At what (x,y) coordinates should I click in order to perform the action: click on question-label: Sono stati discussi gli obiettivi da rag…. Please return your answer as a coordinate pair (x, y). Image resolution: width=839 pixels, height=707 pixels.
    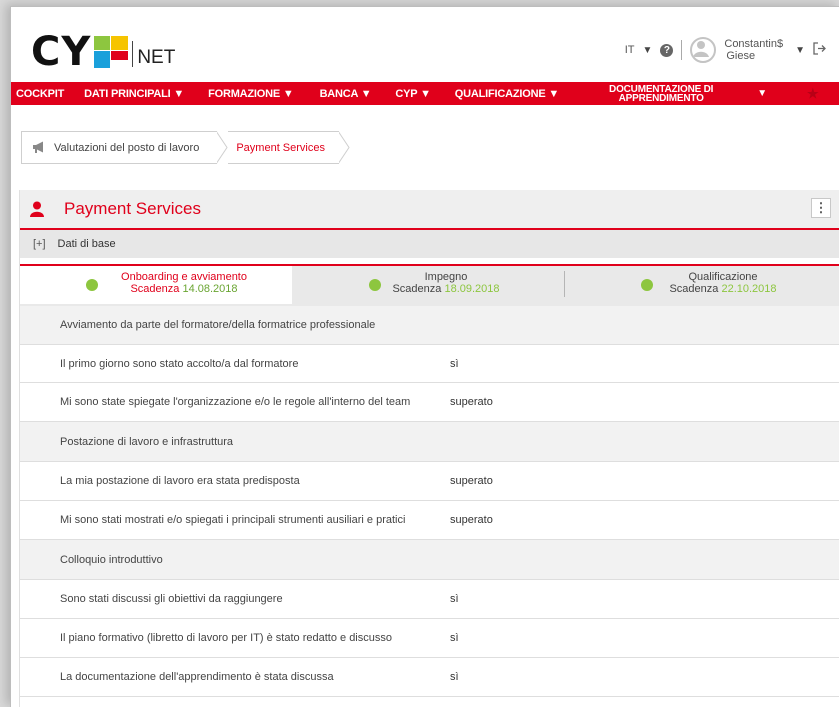
    Looking at the image, I should click on (171, 599).